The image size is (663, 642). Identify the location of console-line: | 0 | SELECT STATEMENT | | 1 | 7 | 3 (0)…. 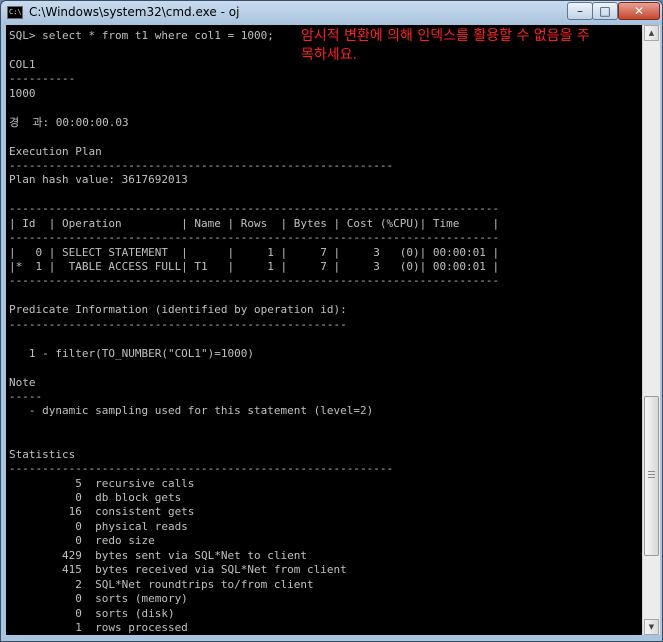
(254, 252).